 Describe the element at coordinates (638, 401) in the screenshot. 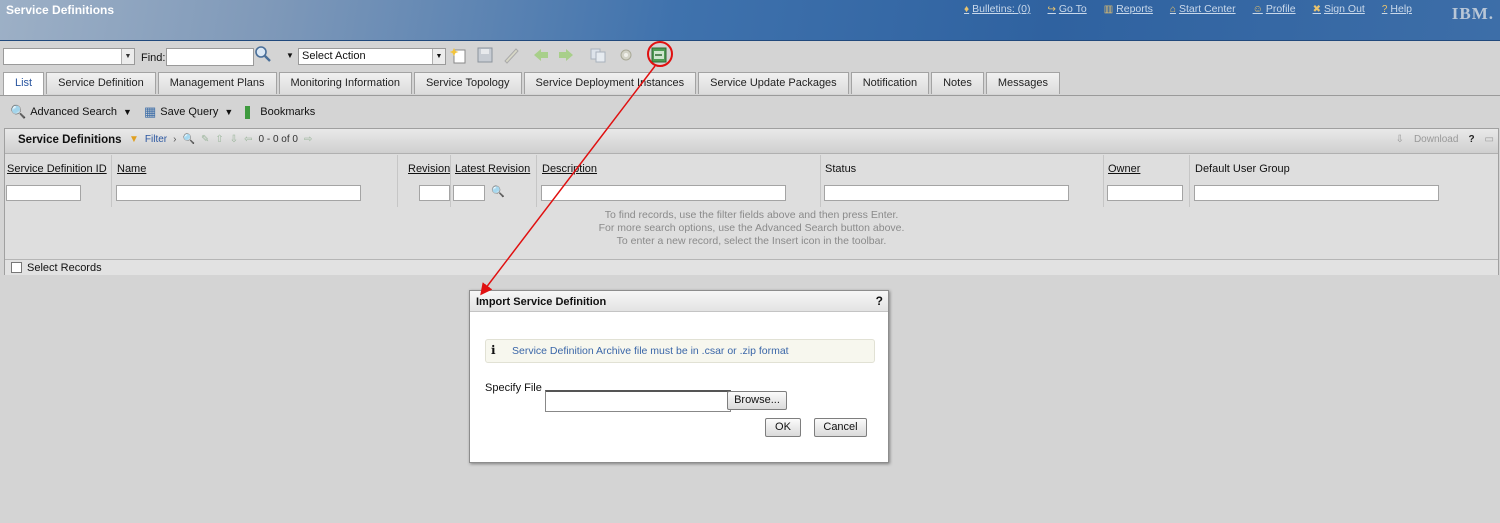

I see `file-path-input` at that location.